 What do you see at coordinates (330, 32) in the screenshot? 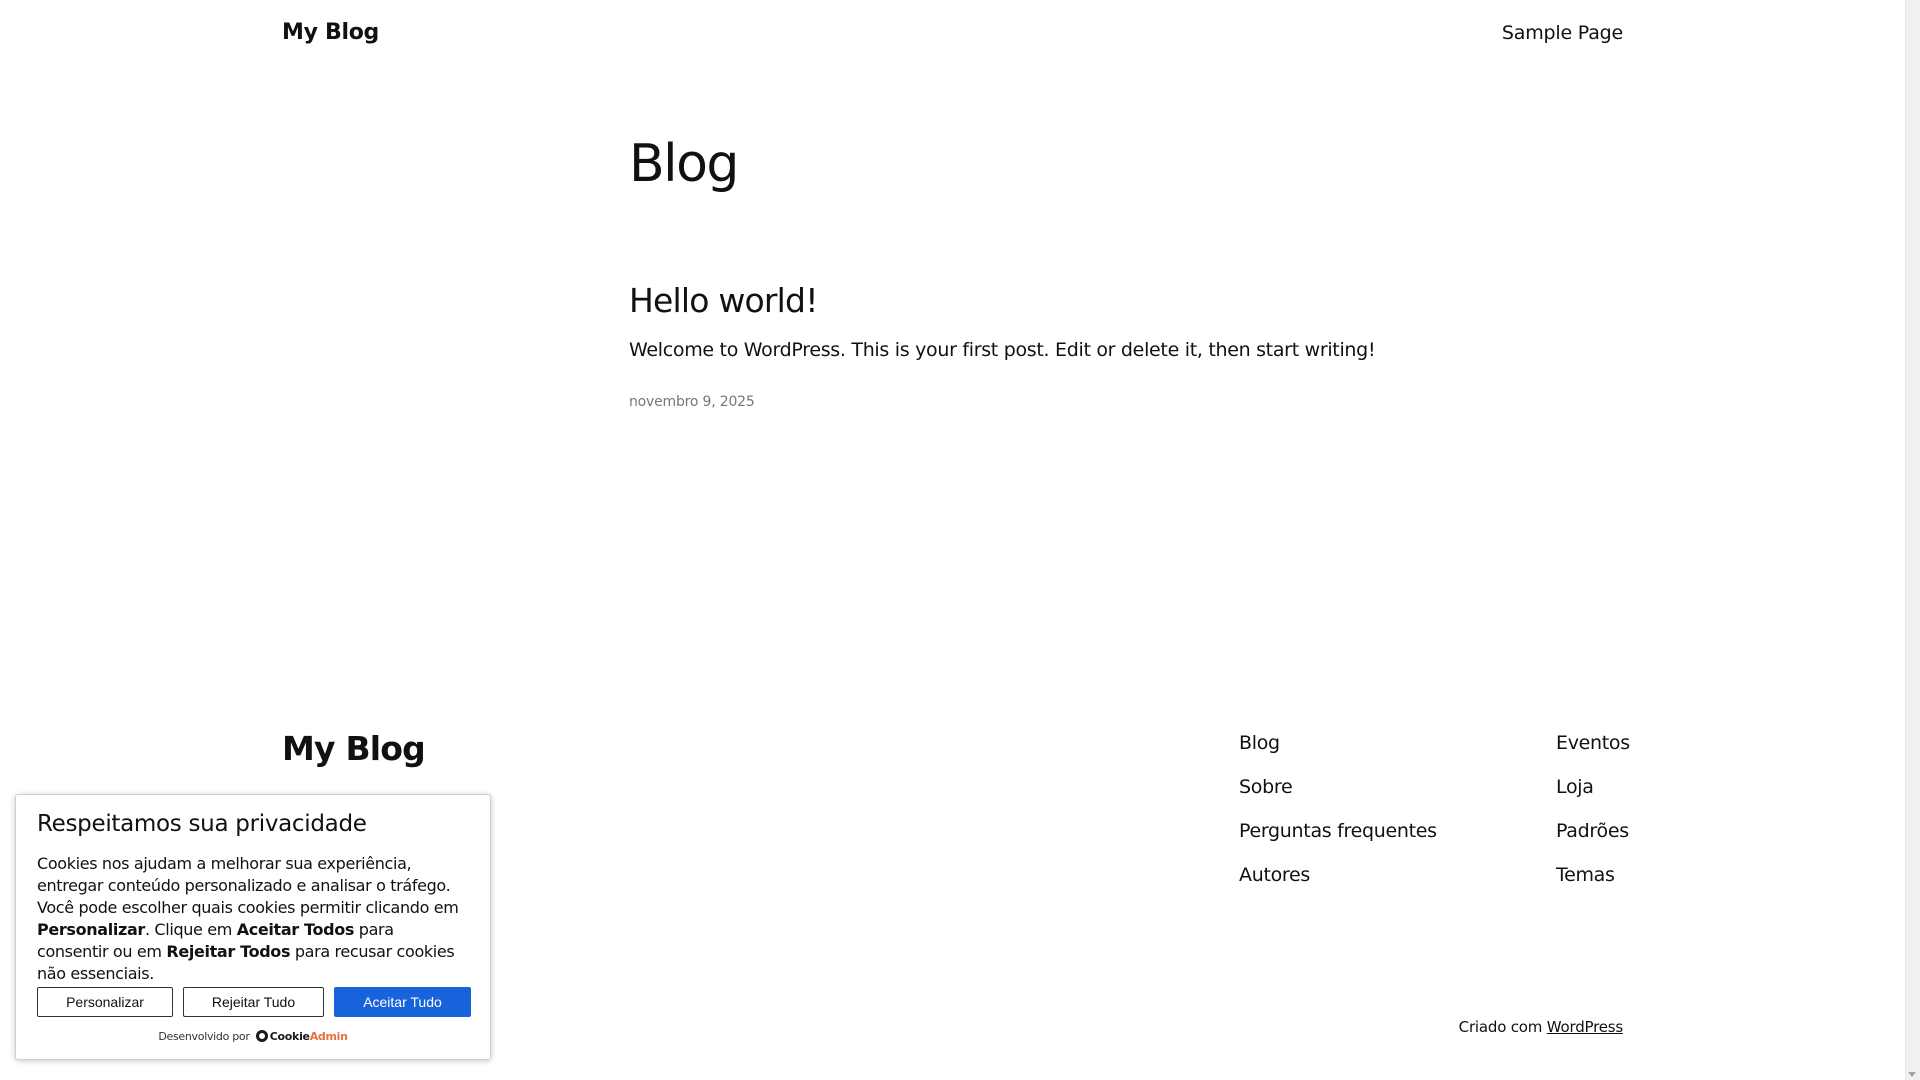
I see `site-title: My Blog` at bounding box center [330, 32].